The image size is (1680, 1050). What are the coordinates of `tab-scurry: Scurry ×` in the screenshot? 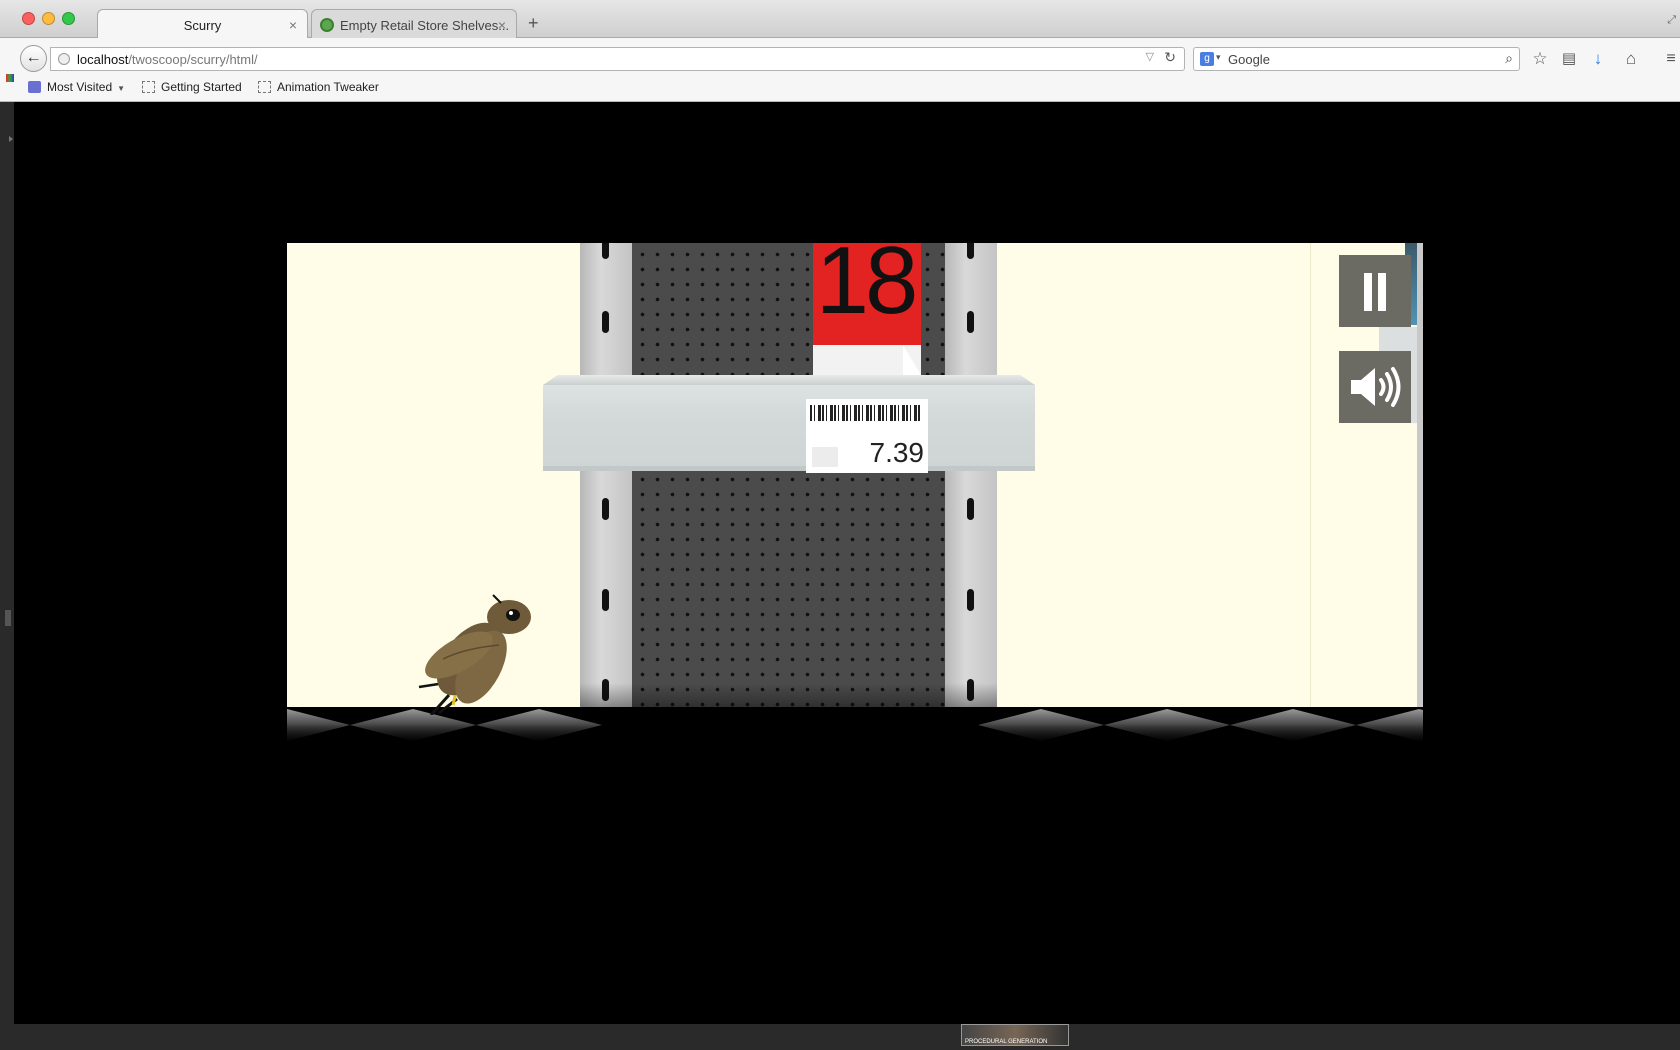 It's located at (202, 24).